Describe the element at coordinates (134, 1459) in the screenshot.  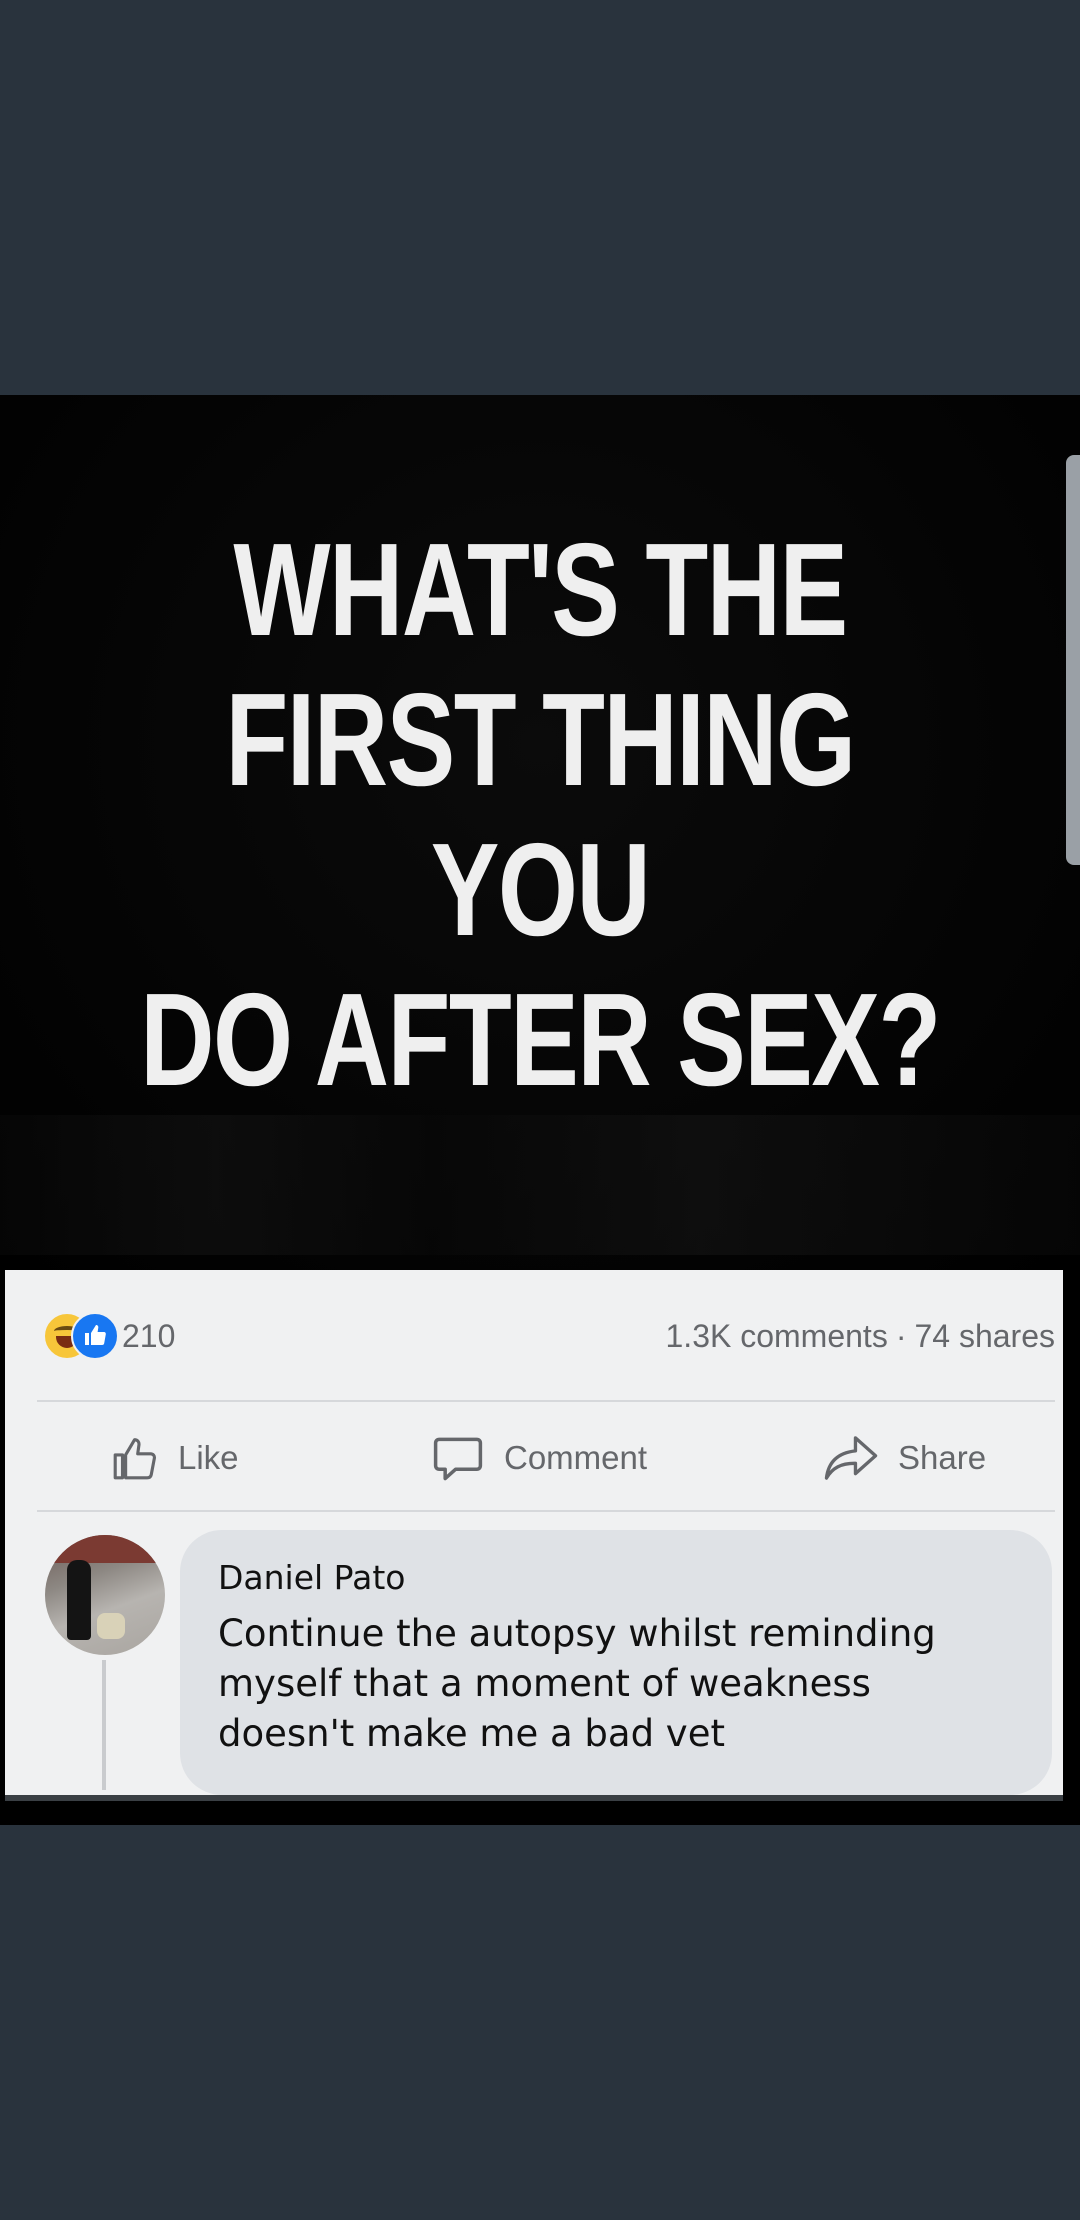
I see `thumbs-up-icon` at that location.